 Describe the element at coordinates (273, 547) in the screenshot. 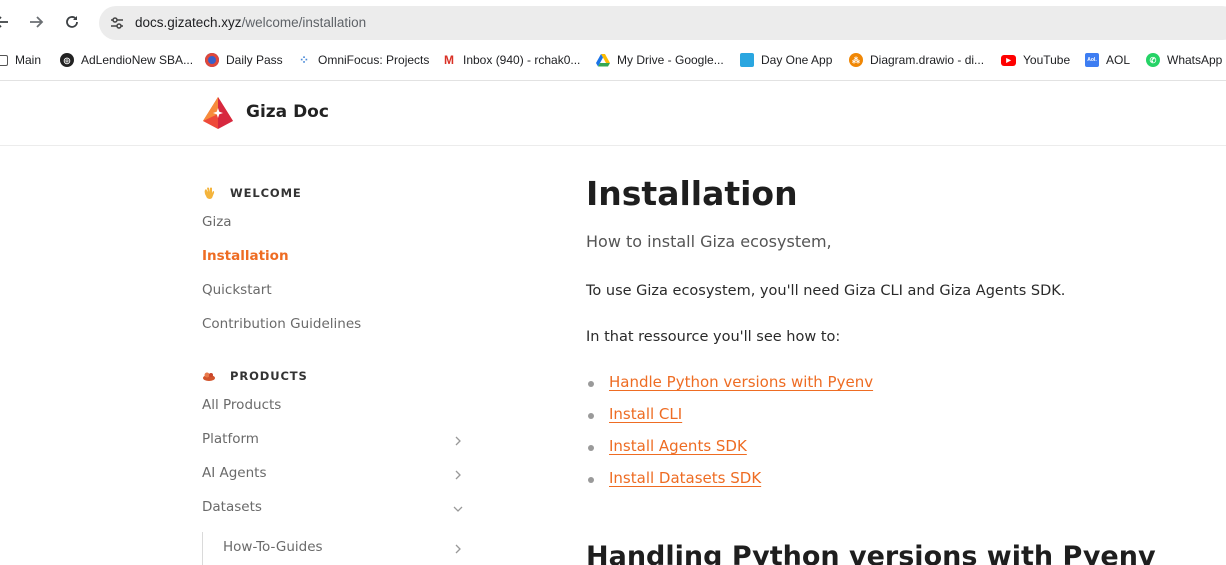

I see `sidebar-item-how-to-guides: How-To-Guides` at that location.